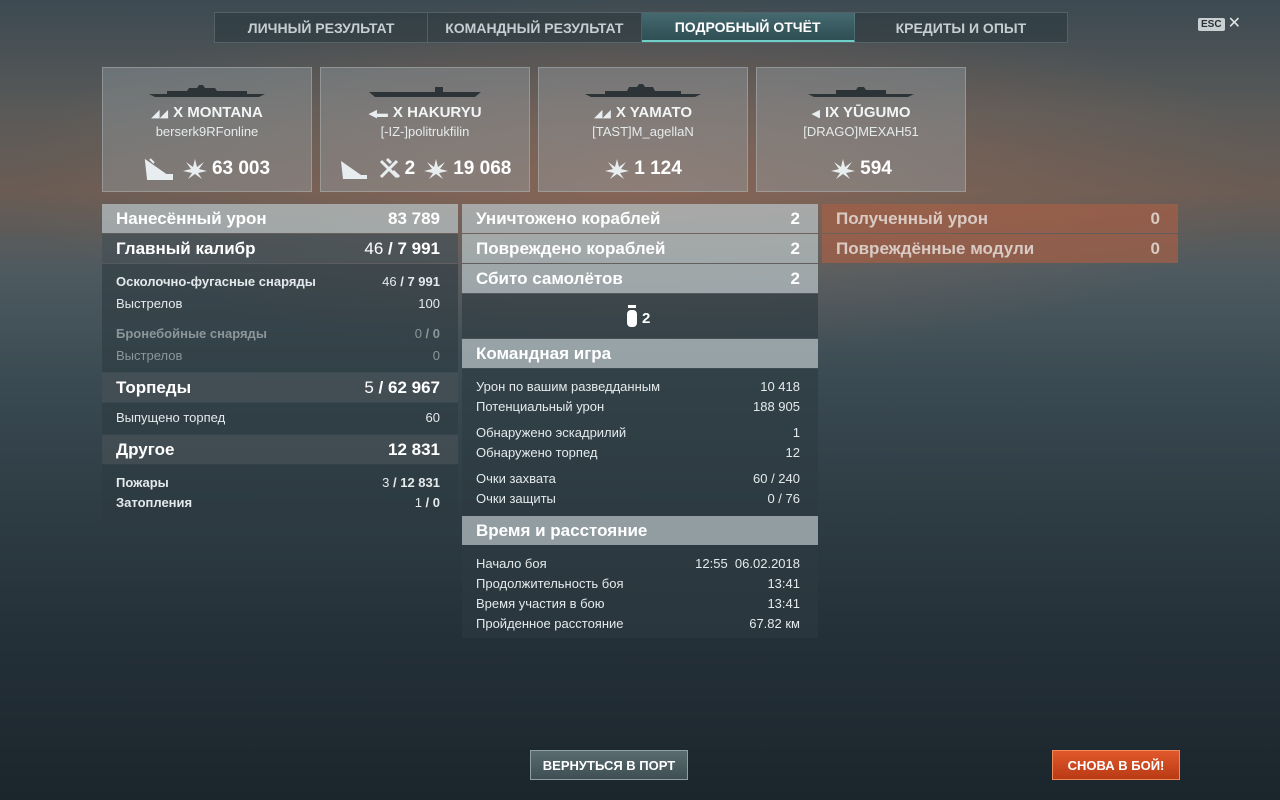 Image resolution: width=1280 pixels, height=800 pixels. Describe the element at coordinates (1211, 24) in the screenshot. I see `esc-key-icon: ESC` at that location.